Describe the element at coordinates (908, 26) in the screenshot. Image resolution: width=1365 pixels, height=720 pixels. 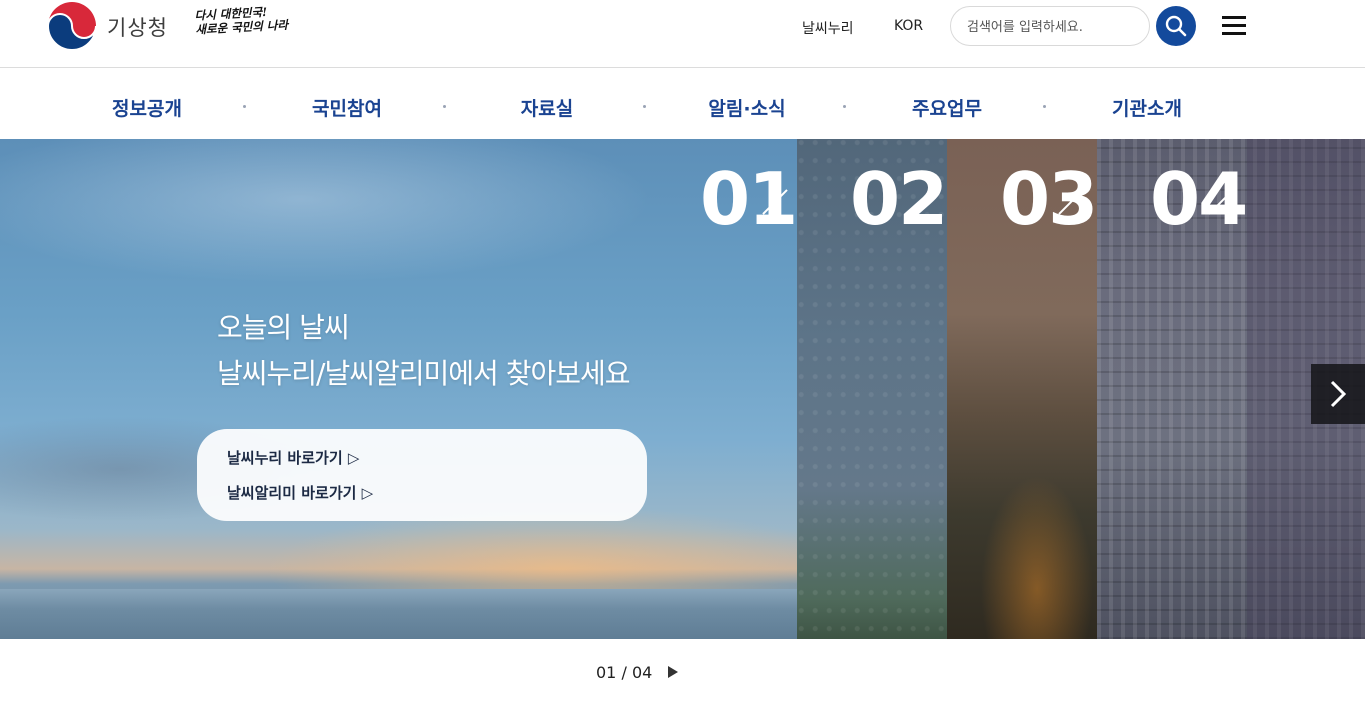
I see `util-link-language: KOR` at that location.